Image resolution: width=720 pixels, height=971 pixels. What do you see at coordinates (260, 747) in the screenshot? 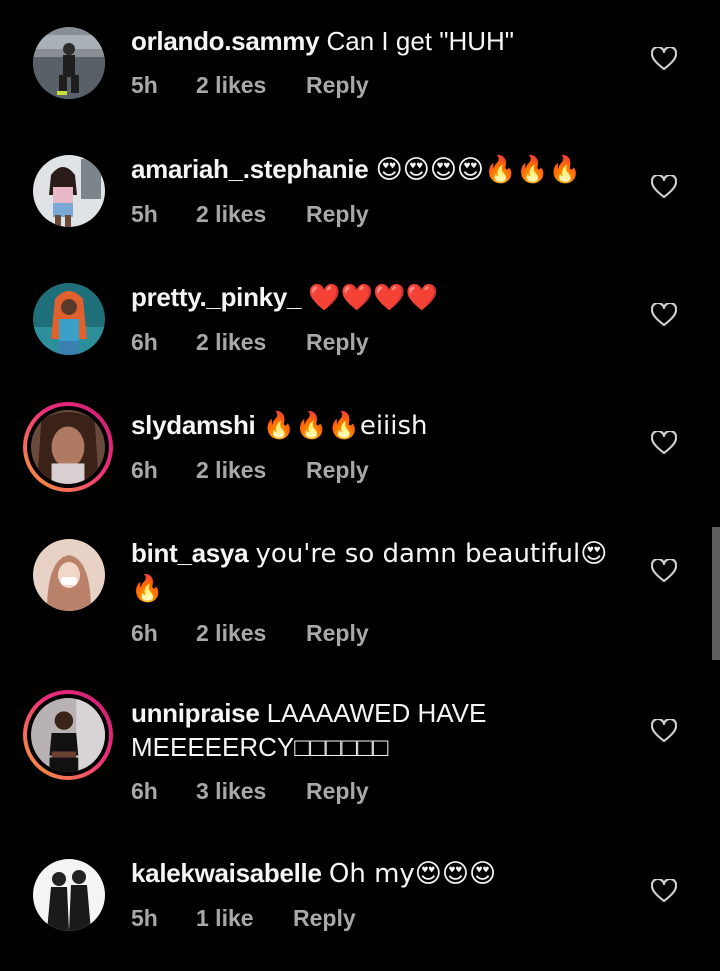
I see `comment-text-line2: MEEEEERCY□□□□□□` at bounding box center [260, 747].